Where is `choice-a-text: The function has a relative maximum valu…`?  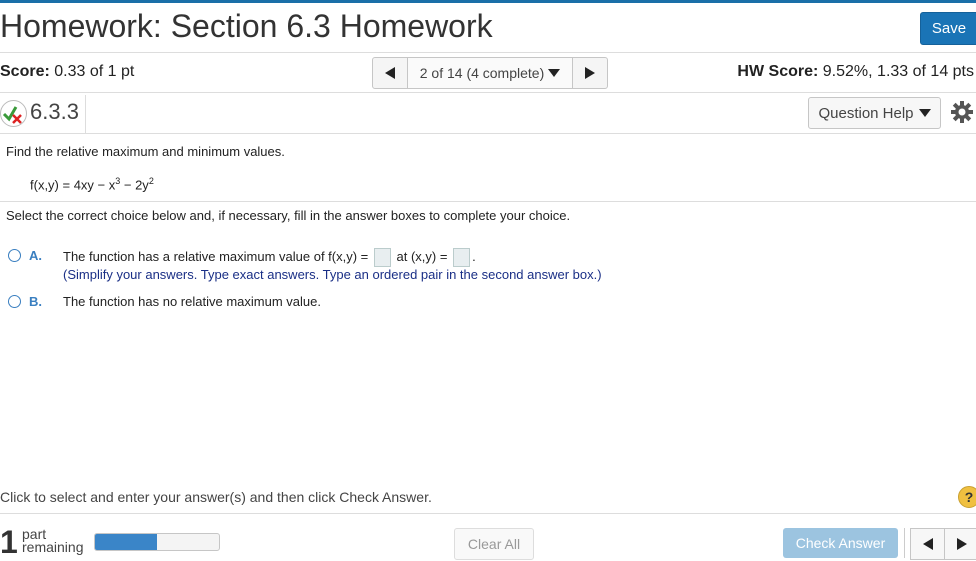 choice-a-text: The function has a relative maximum valu… is located at coordinates (216, 256).